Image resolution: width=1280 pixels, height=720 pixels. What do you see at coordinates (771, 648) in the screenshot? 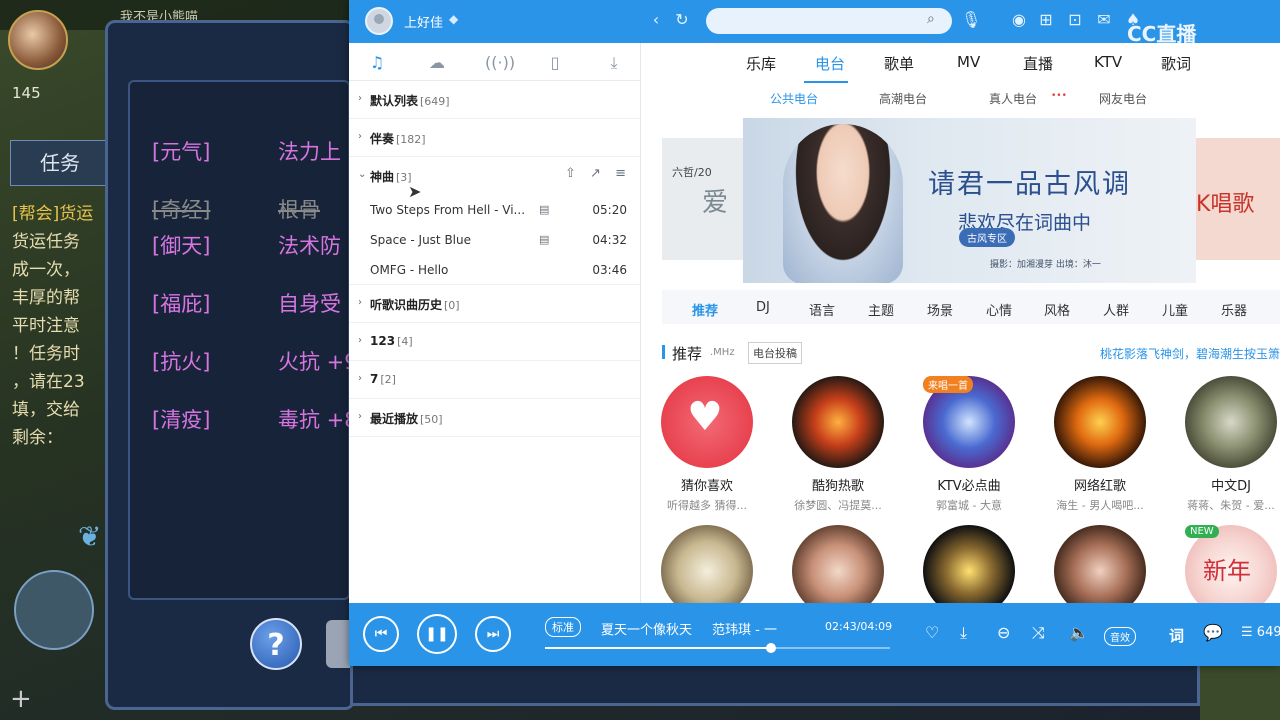
I see `progress-knob` at bounding box center [771, 648].